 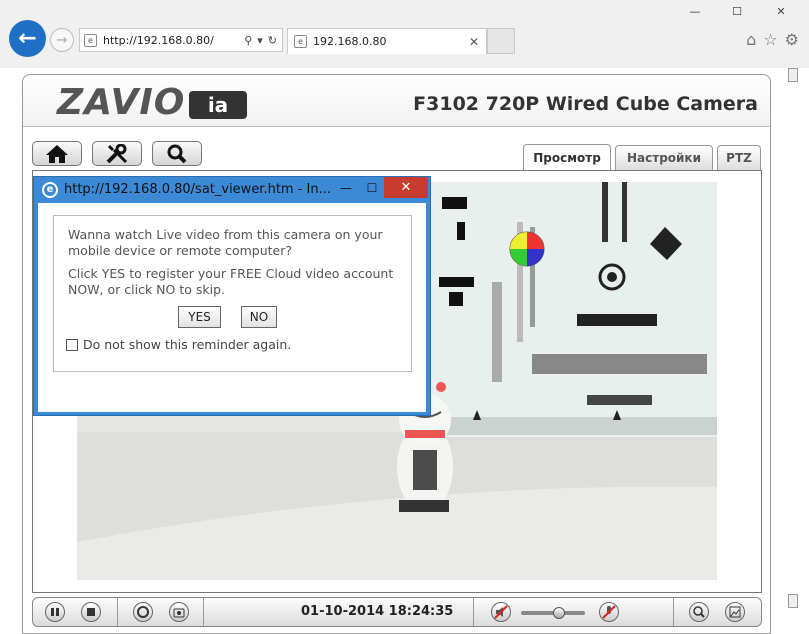 What do you see at coordinates (751, 39) in the screenshot?
I see `home-icon: ⌂` at bounding box center [751, 39].